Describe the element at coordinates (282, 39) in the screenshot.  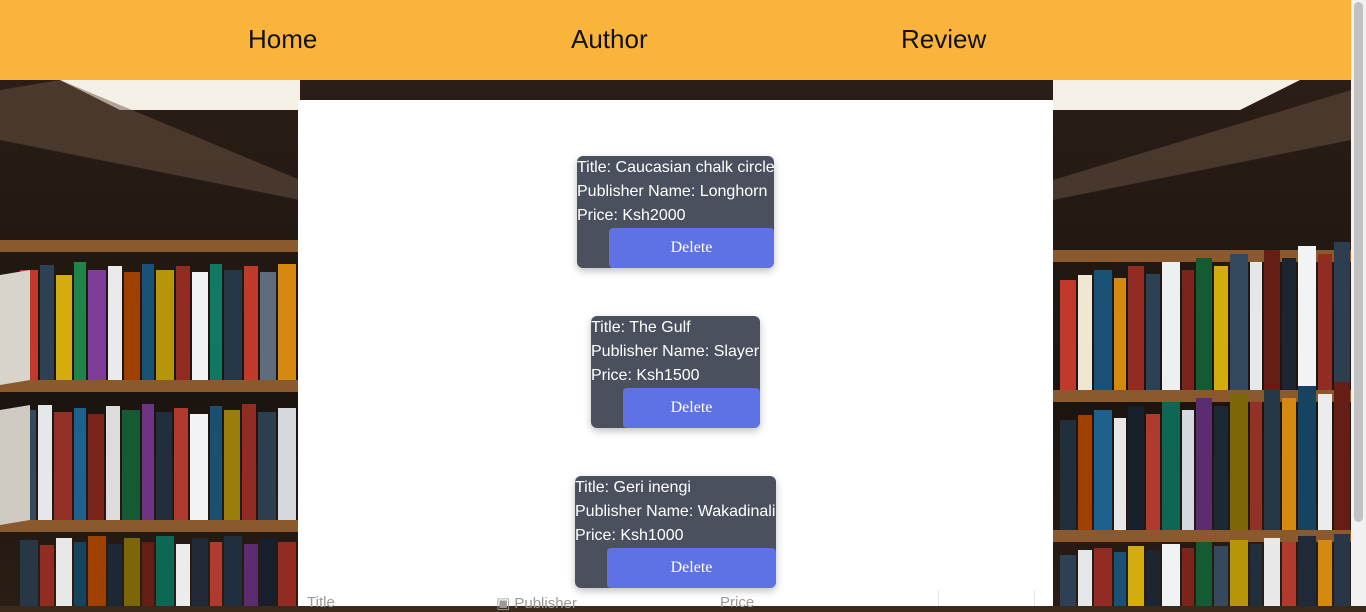
I see `nav-home-link: Home` at that location.